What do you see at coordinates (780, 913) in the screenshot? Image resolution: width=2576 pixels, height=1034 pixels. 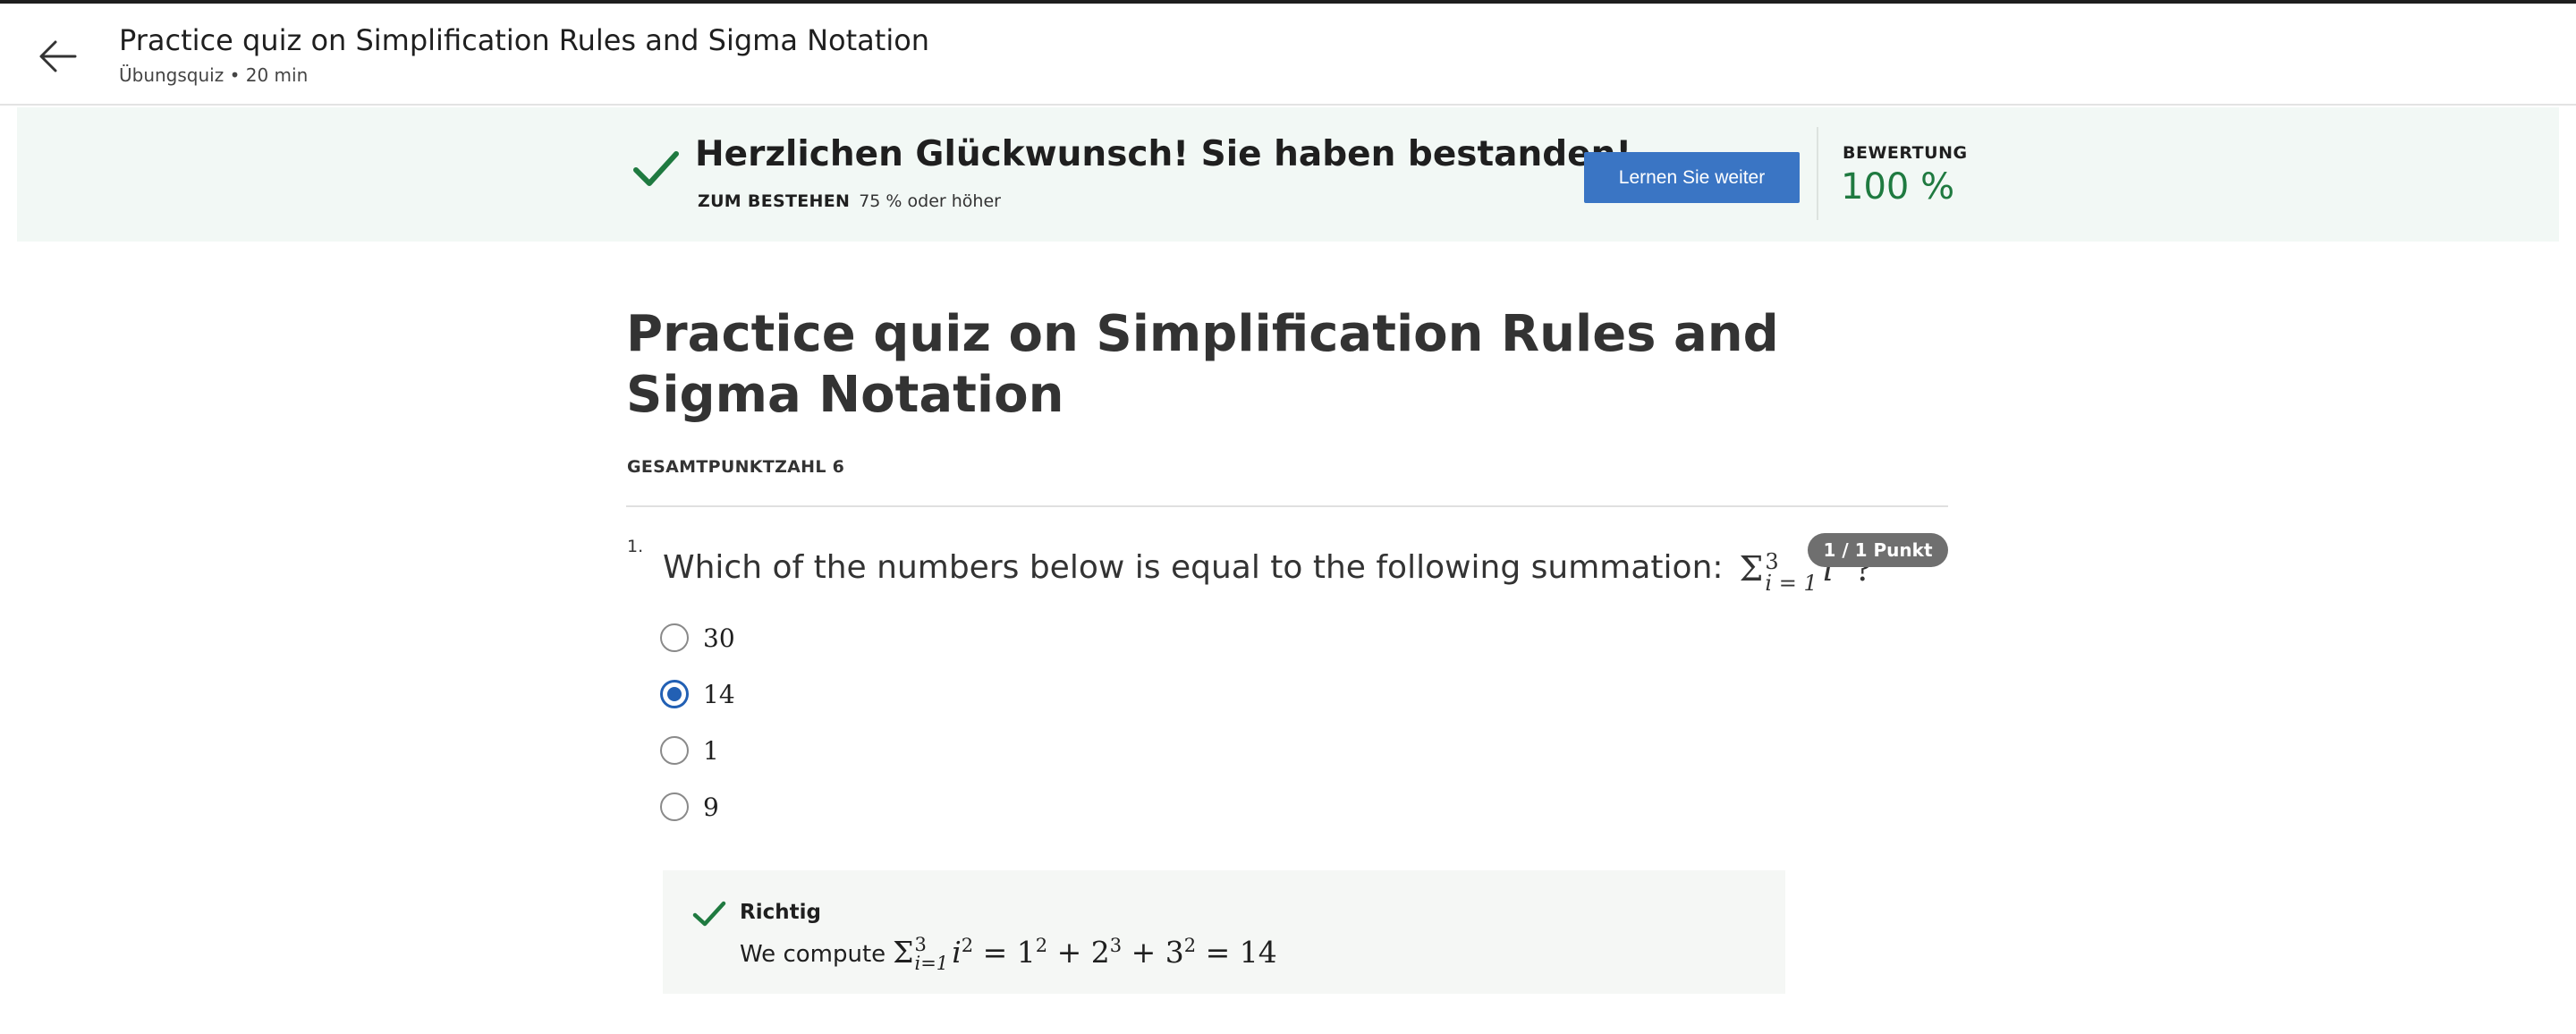 I see `feedback-status: Richtig` at bounding box center [780, 913].